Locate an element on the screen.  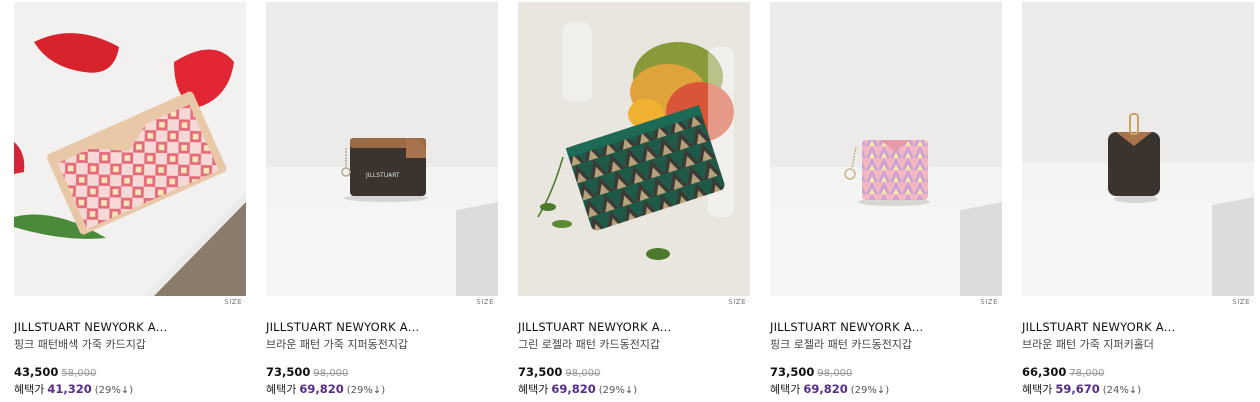
wallet-logo-text: JILLSTUART is located at coordinates (382, 175).